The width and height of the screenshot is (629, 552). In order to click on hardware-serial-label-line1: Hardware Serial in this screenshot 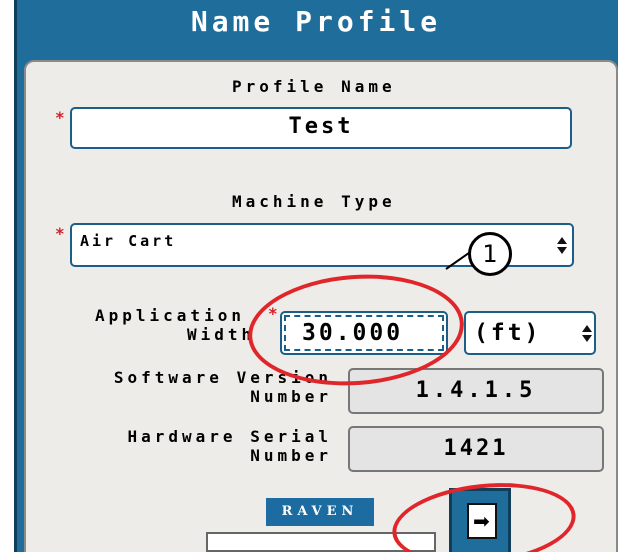, I will do `click(229, 436)`.